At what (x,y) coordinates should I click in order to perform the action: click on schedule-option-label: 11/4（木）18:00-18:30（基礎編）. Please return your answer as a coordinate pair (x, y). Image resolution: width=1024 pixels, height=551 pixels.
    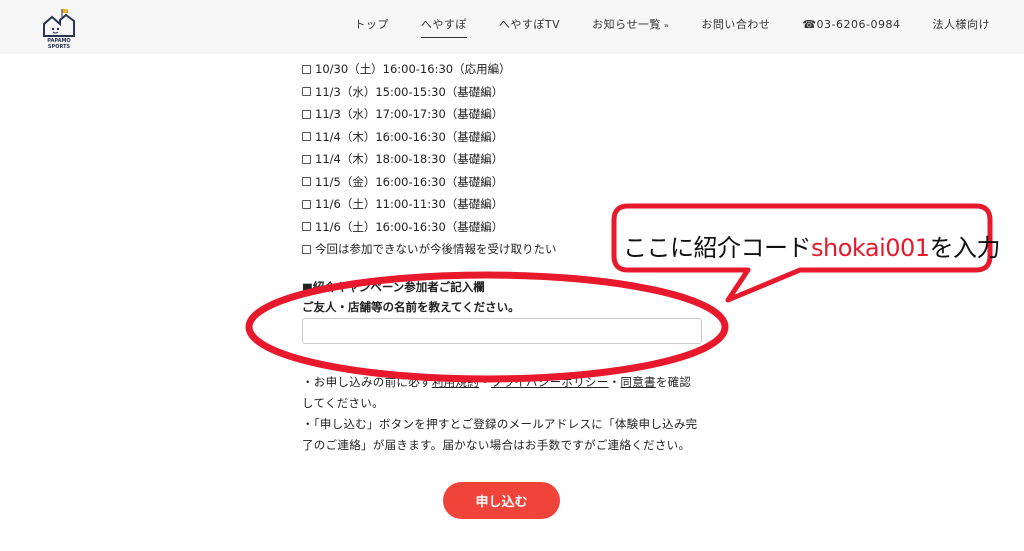
    Looking at the image, I should click on (409, 159).